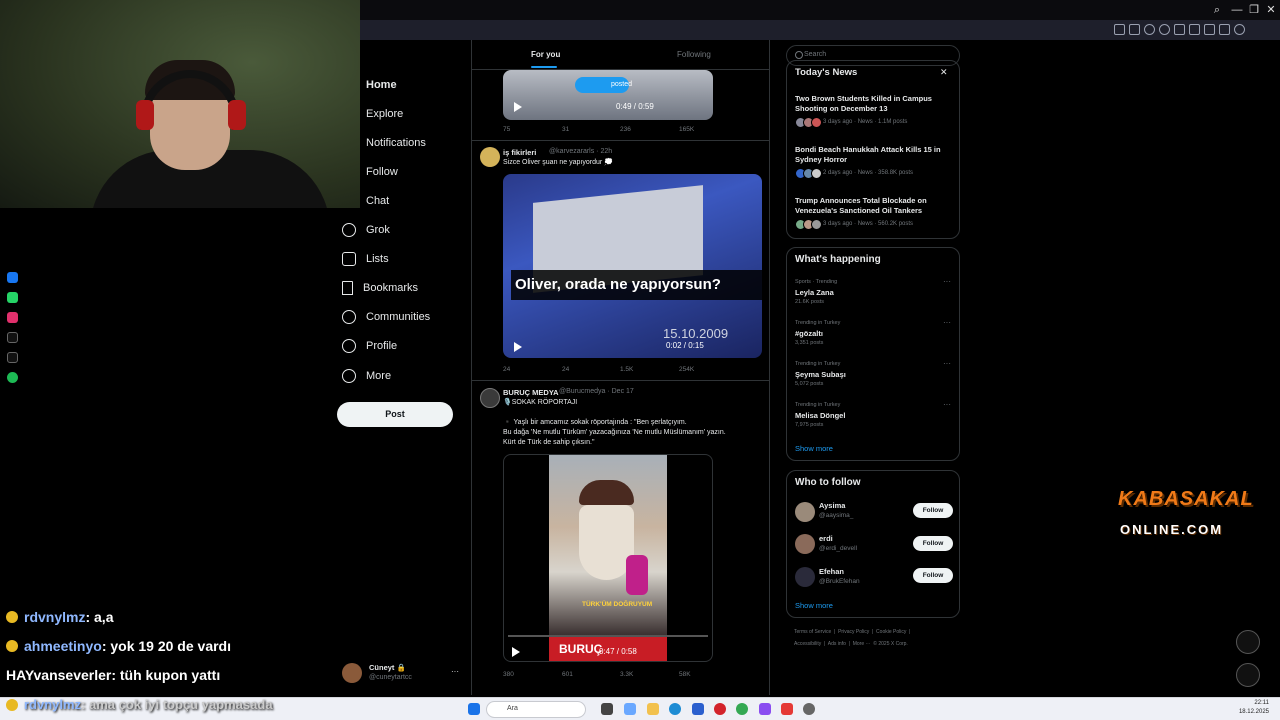  I want to click on instagram-icon, so click(12, 317).